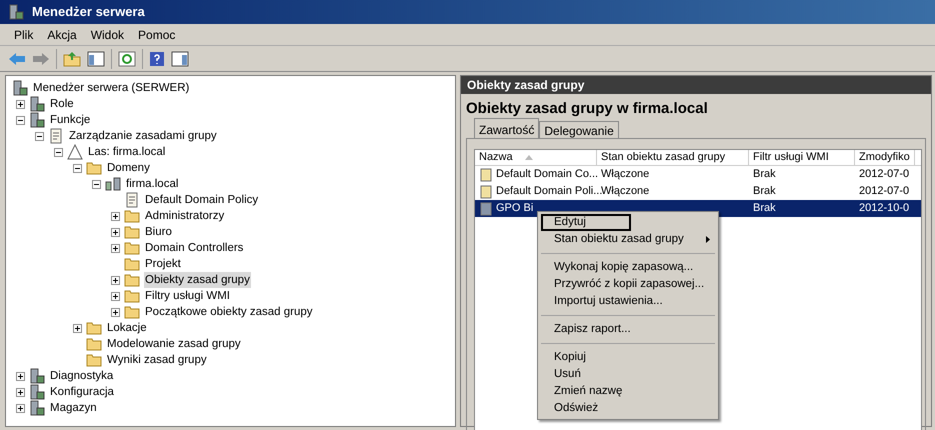  What do you see at coordinates (82, 392) in the screenshot?
I see `tree-item: Konfiguracja` at bounding box center [82, 392].